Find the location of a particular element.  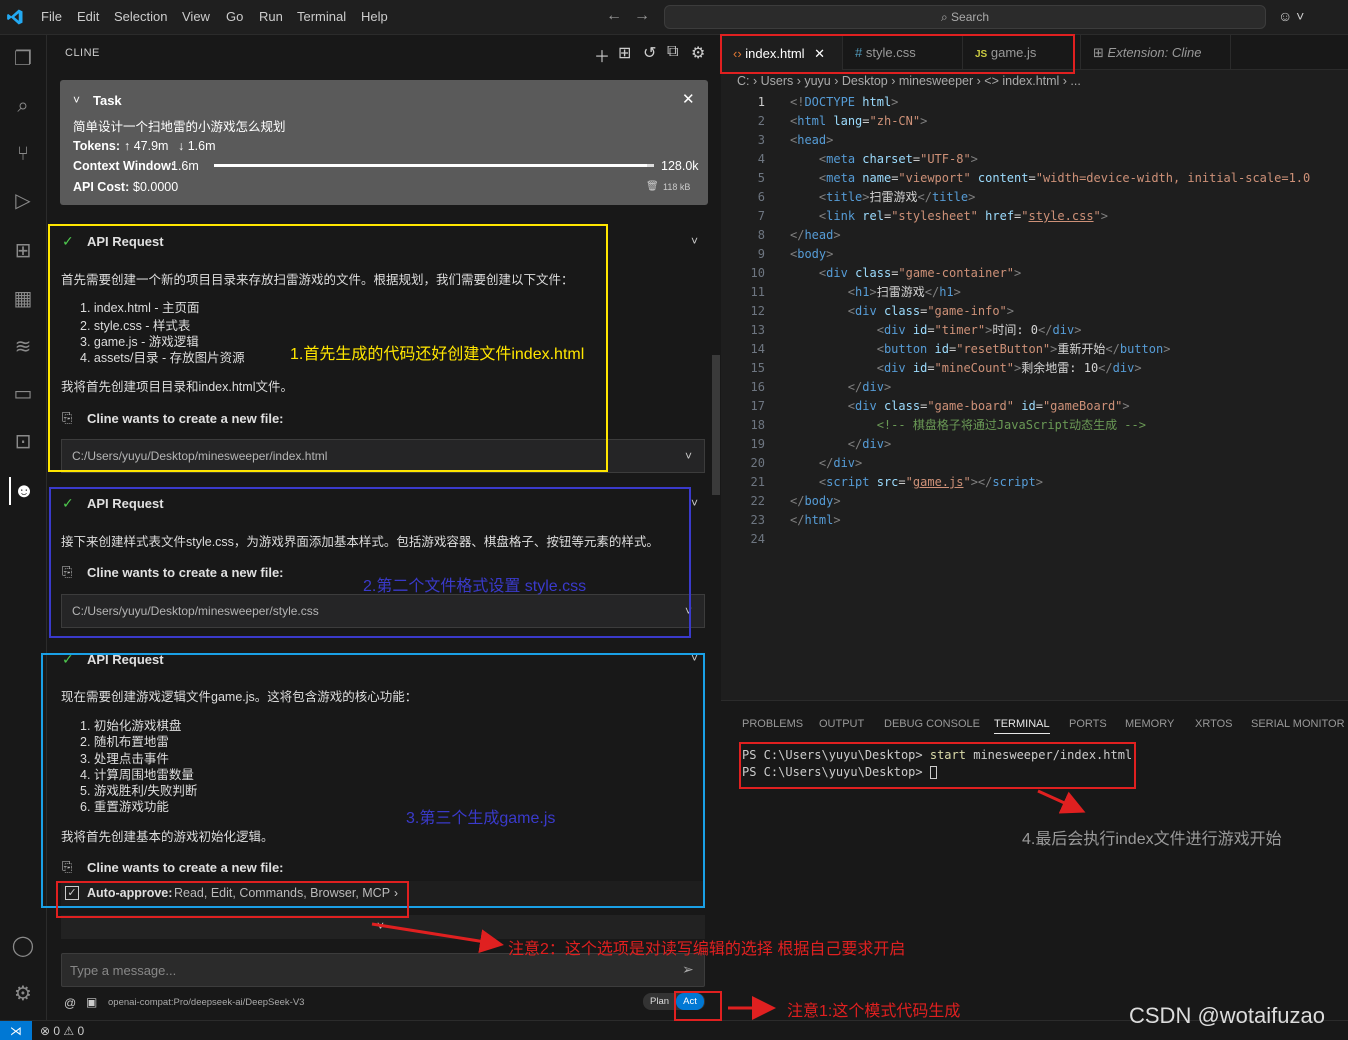

annotation-arrows is located at coordinates (728, 904).